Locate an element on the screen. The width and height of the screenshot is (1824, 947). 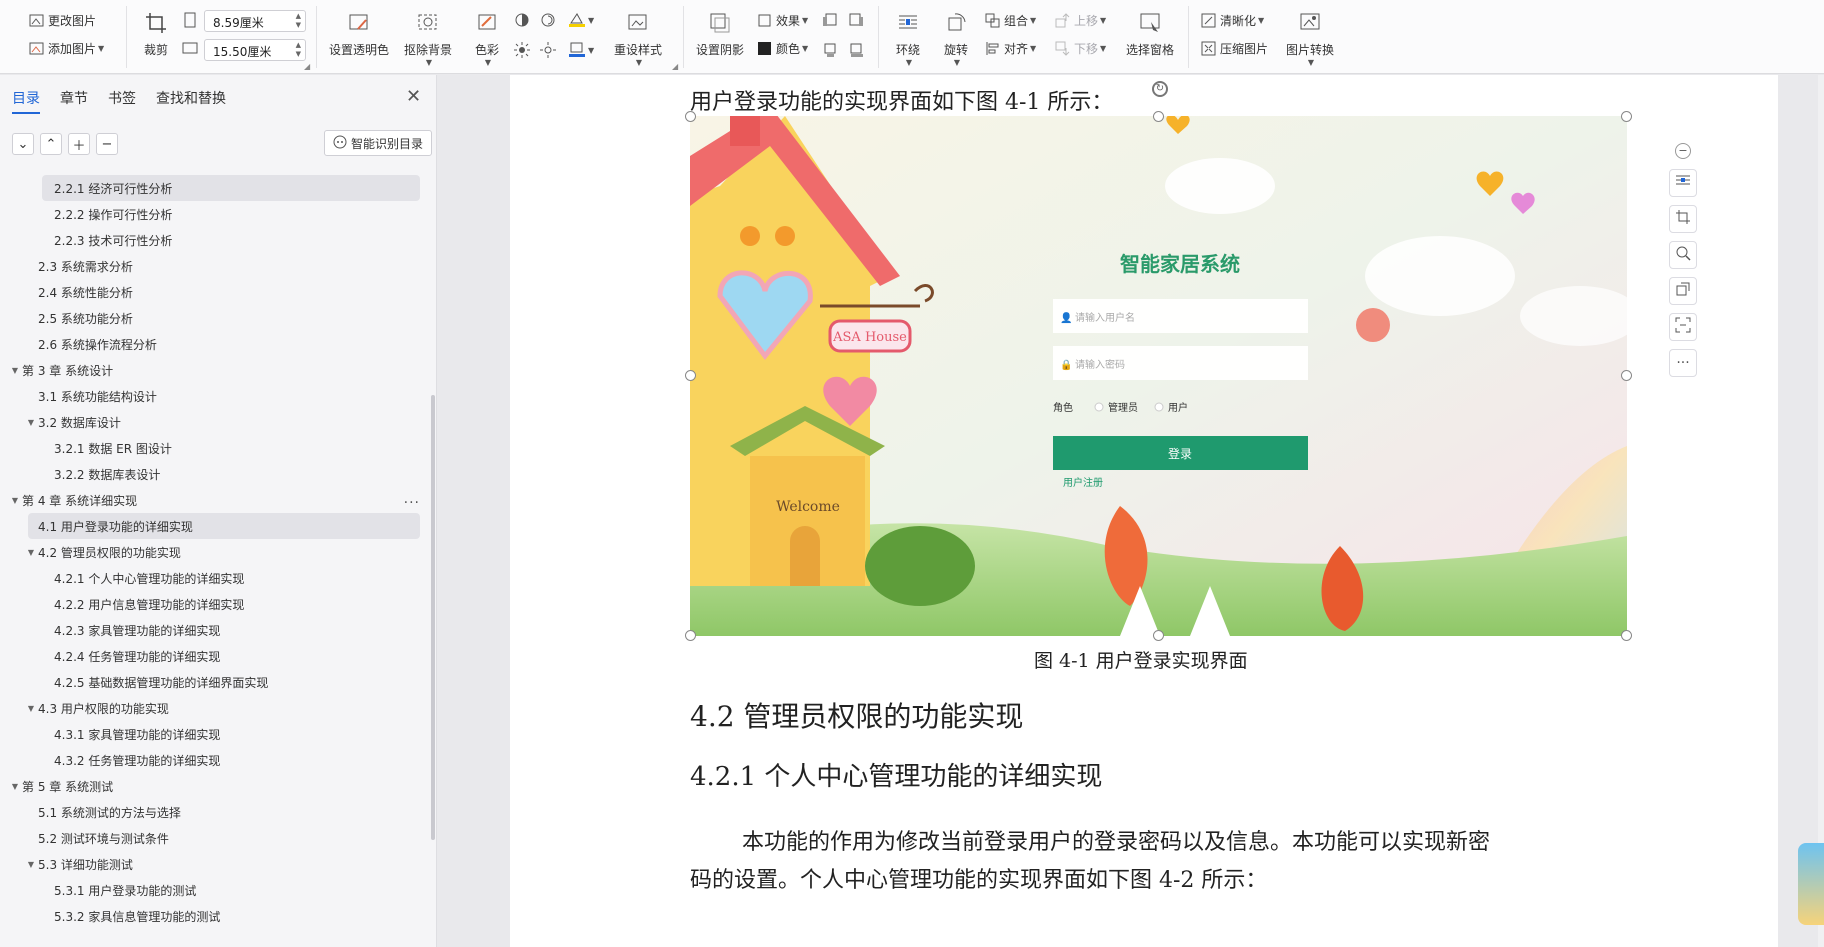
toc-item: 4.2.2 用户信息管理功能的详细实现 is located at coordinates (215, 604).